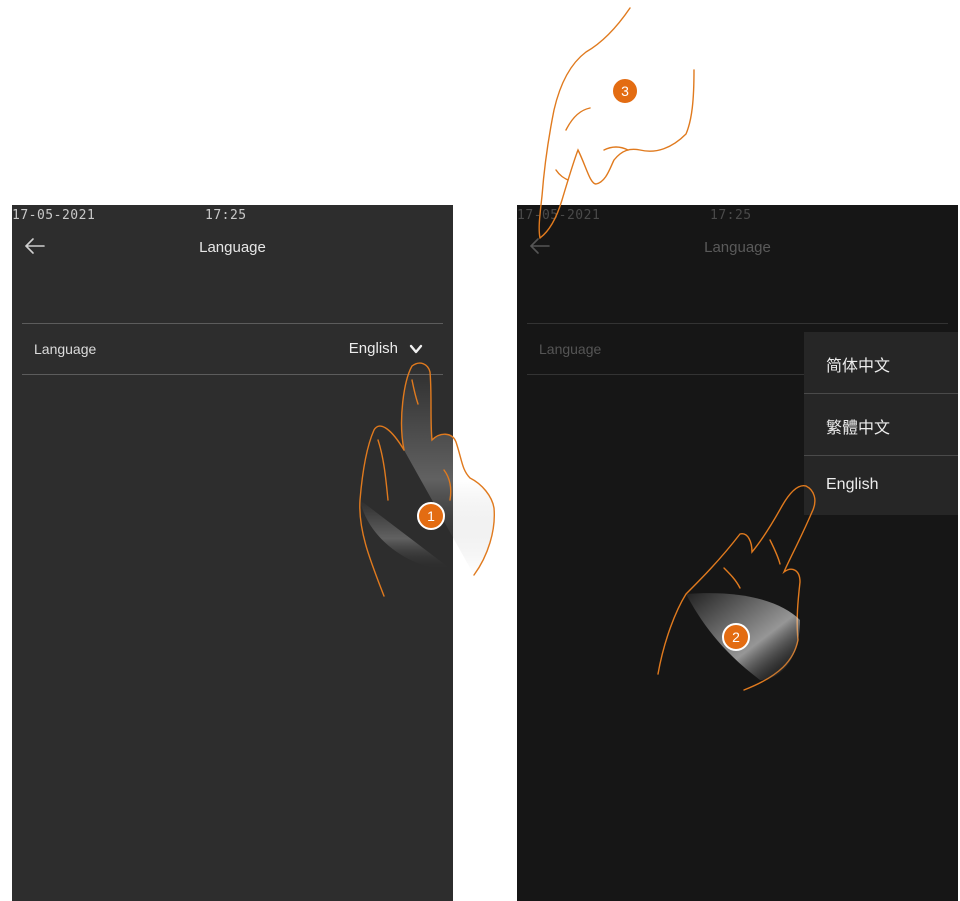 The width and height of the screenshot is (960, 901). Describe the element at coordinates (232, 349) in the screenshot. I see `language-setting-row: Language English` at that location.